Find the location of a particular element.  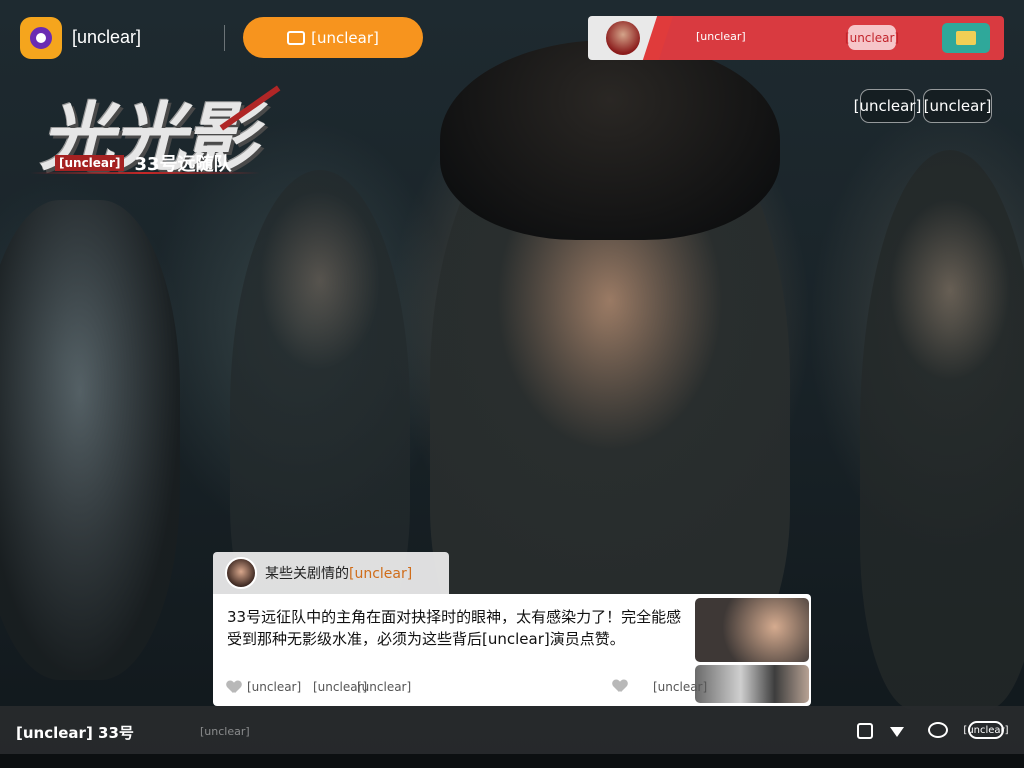

comment-thumbnail-top is located at coordinates (752, 630).